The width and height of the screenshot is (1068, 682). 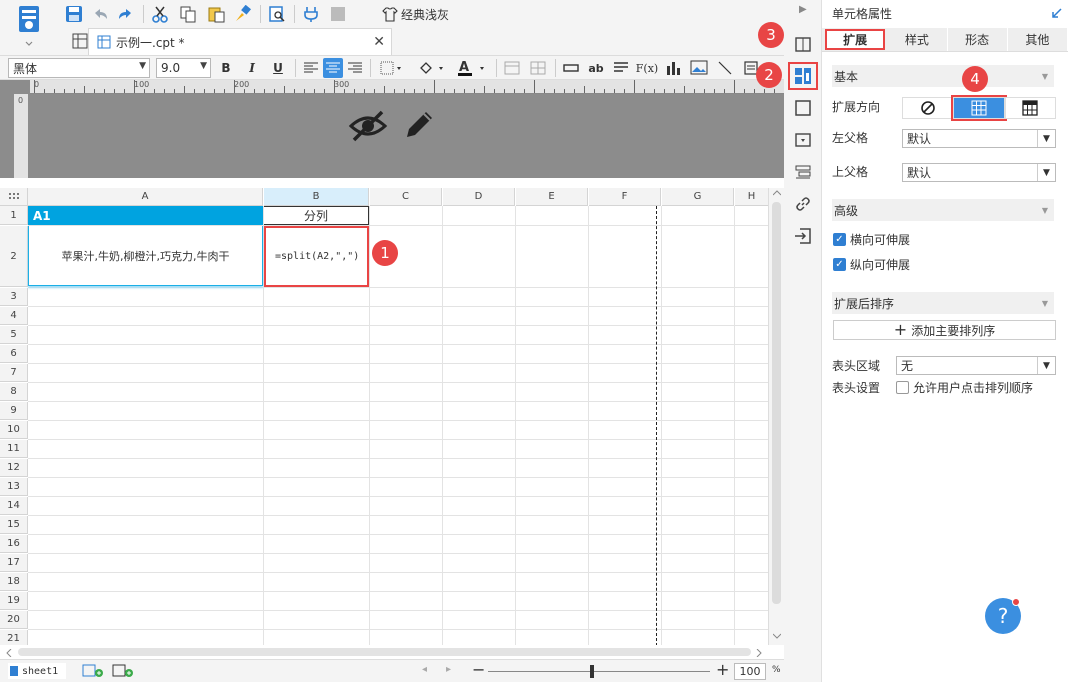 What do you see at coordinates (1003, 616) in the screenshot?
I see `help-button: ?` at bounding box center [1003, 616].